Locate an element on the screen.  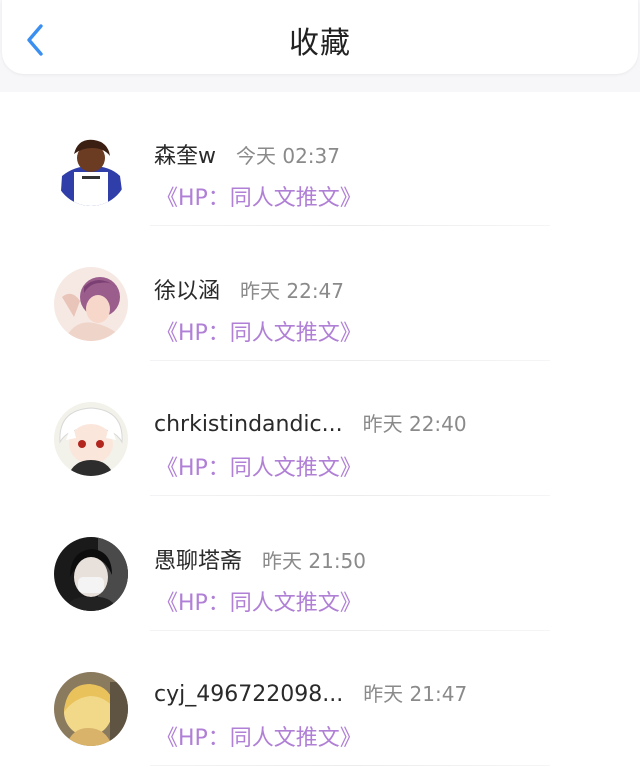
user-name: 徐以涵 is located at coordinates (187, 289).